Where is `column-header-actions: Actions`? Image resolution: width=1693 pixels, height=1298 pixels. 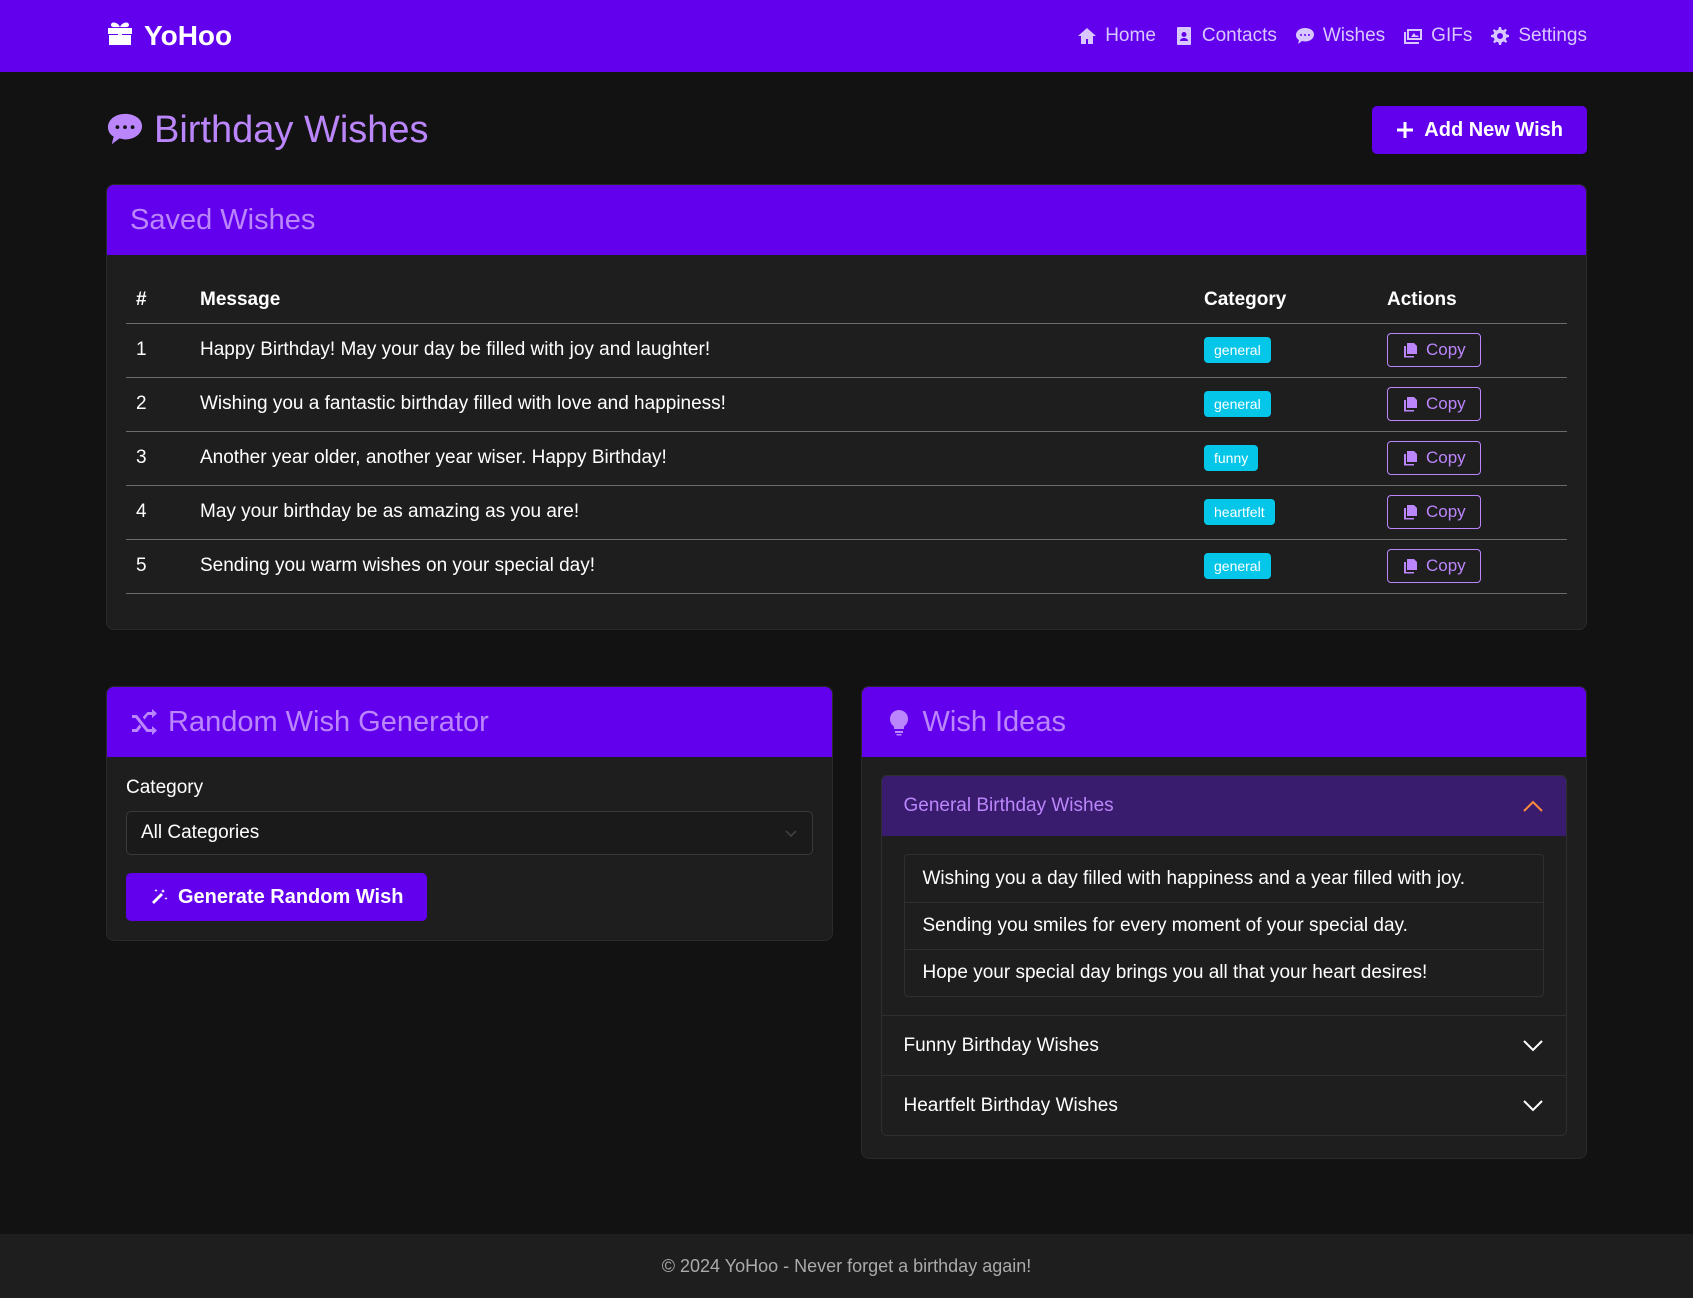
column-header-actions: Actions is located at coordinates (1472, 300).